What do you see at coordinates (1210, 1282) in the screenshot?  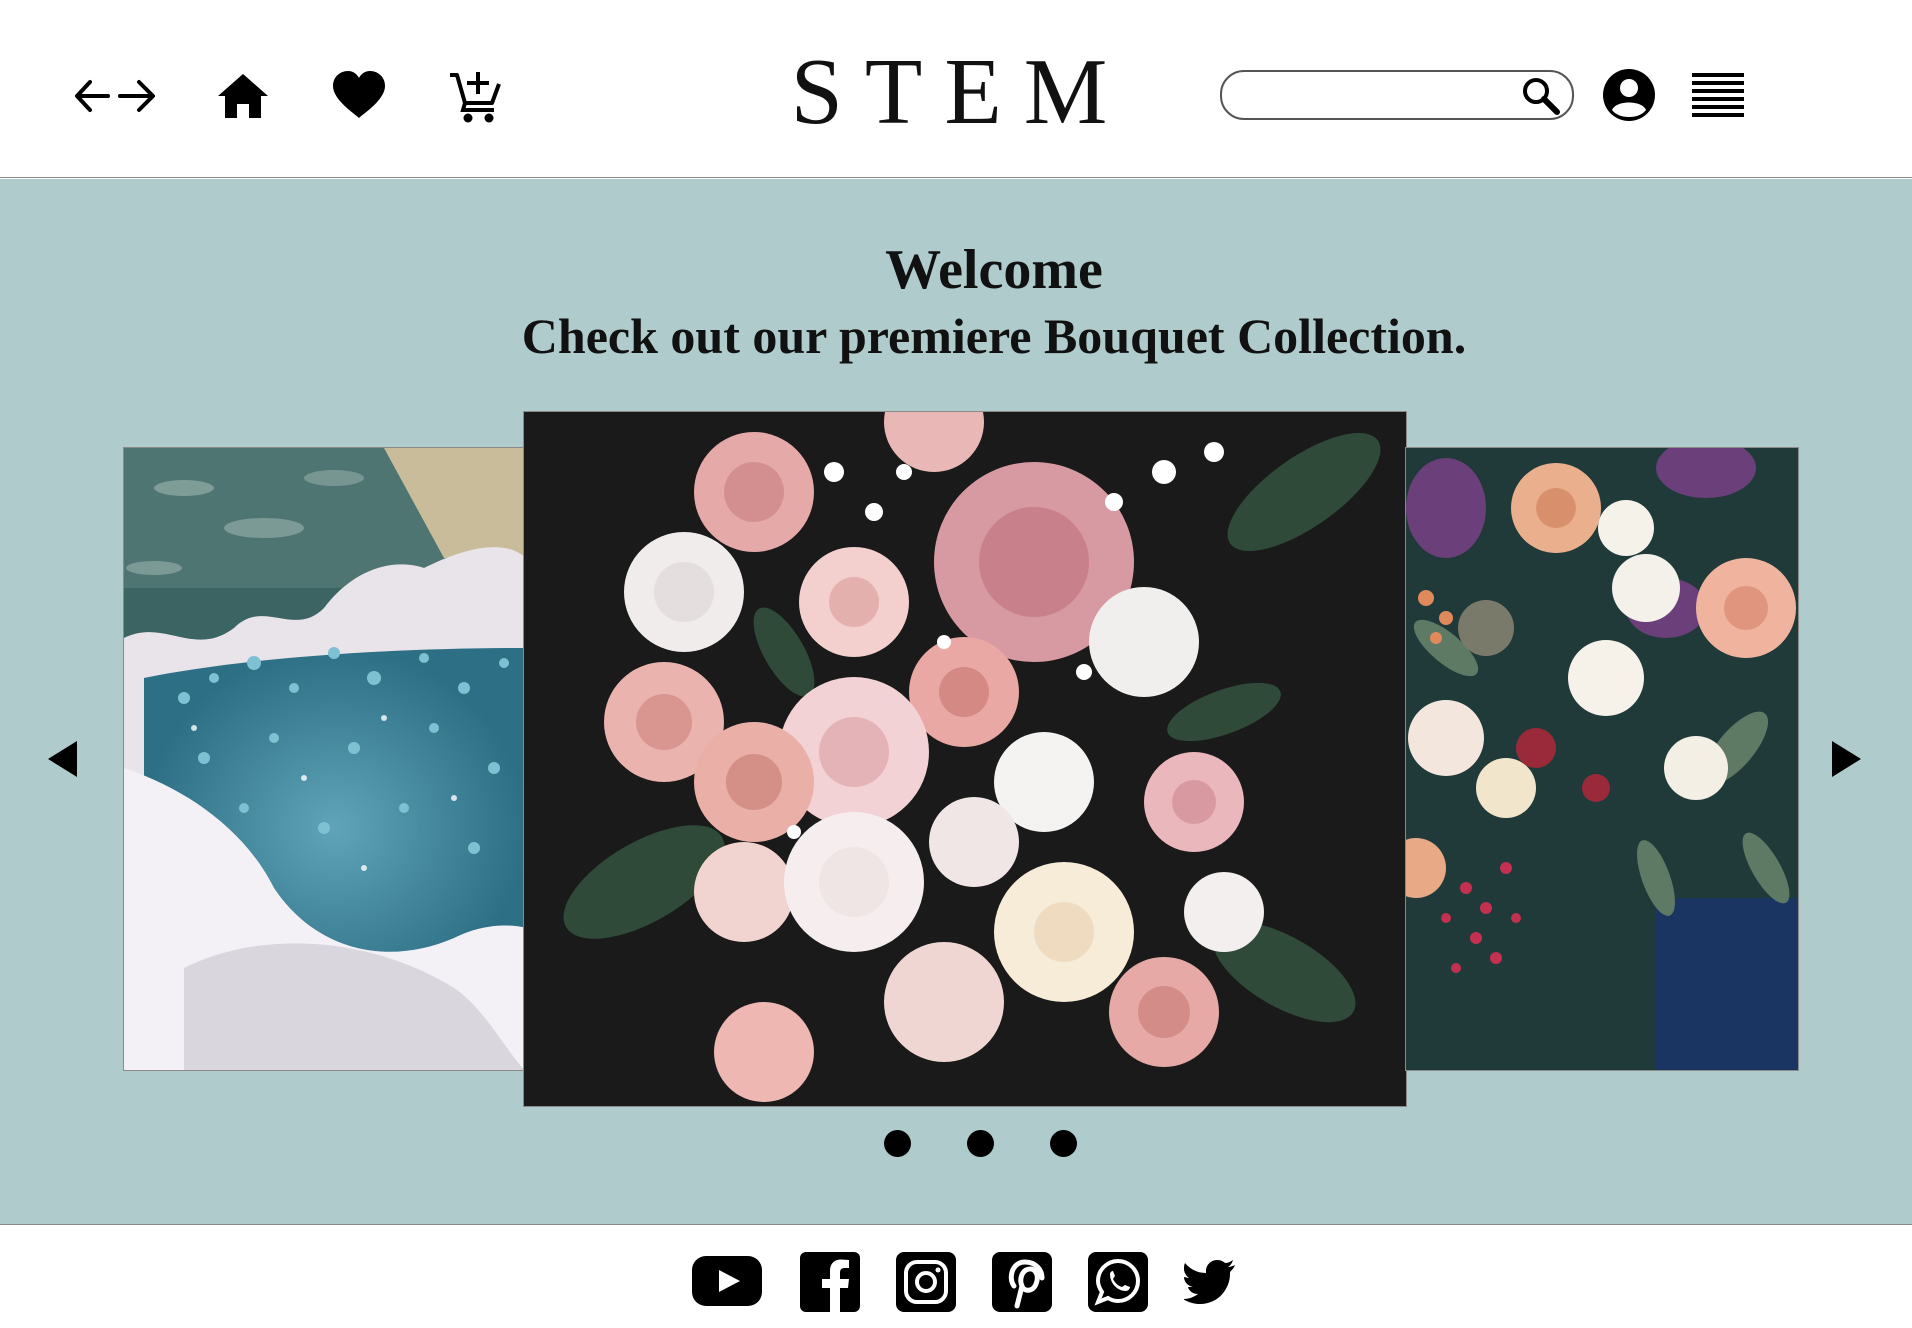 I see `twitter-icon` at bounding box center [1210, 1282].